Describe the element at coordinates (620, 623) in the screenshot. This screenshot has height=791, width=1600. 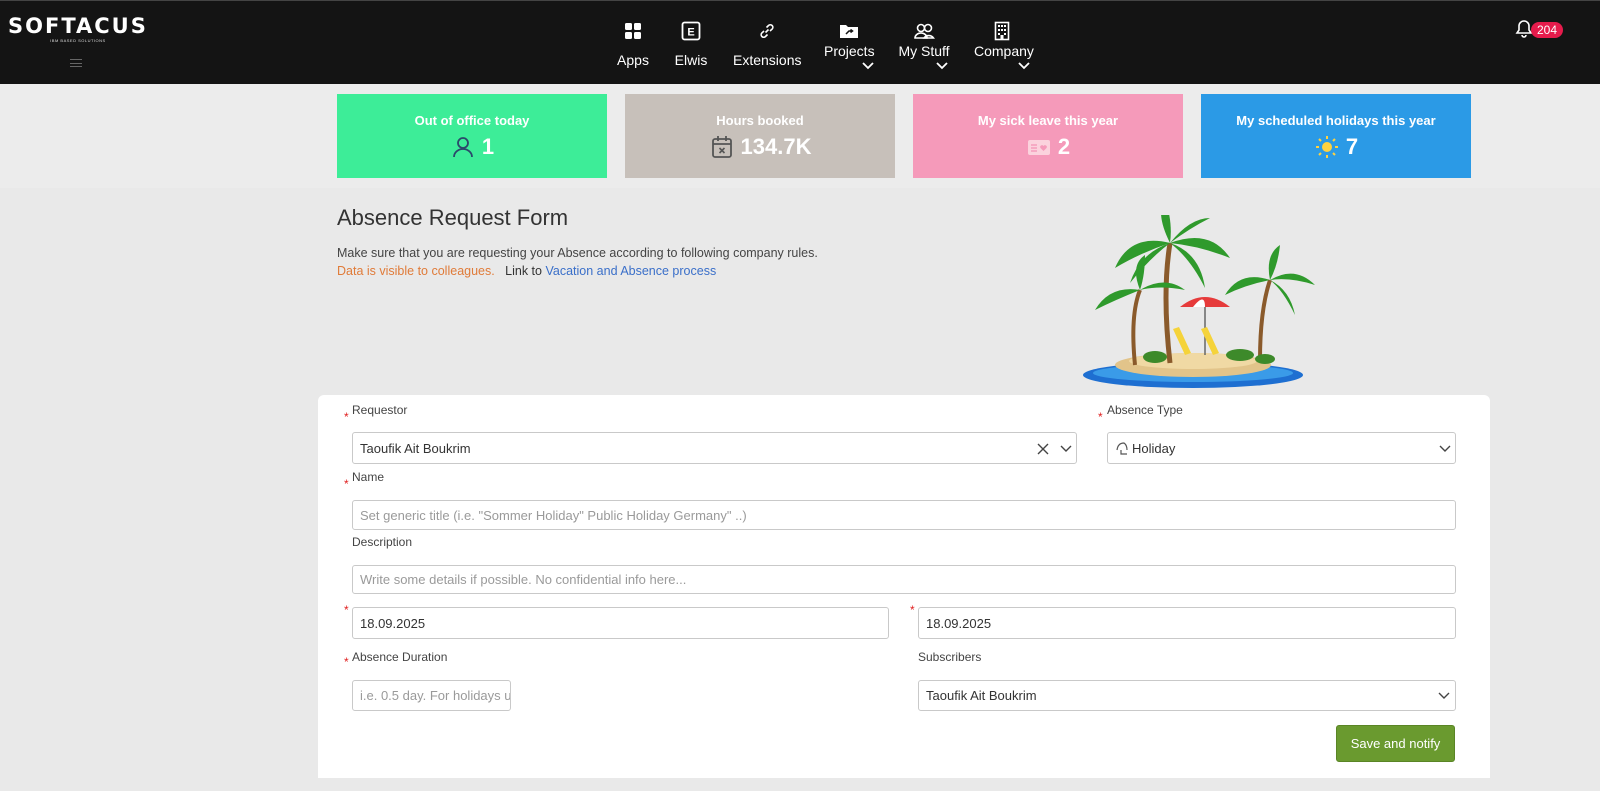
I see `start-date-input: 18.09.2025` at that location.